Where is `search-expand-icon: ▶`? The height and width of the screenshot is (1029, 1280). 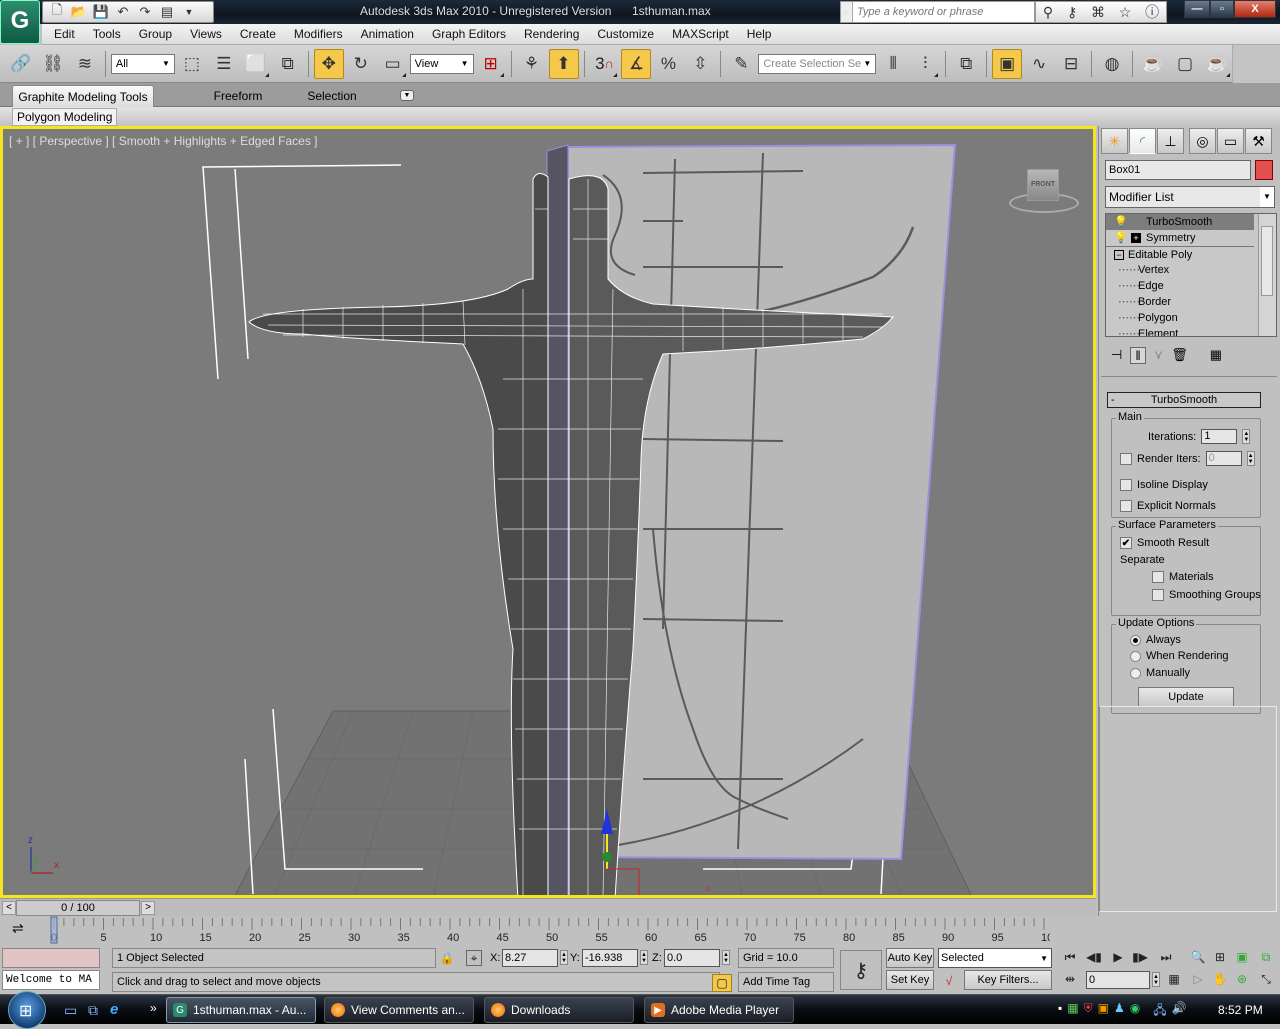
search-expand-icon: ▶ is located at coordinates (847, 12).